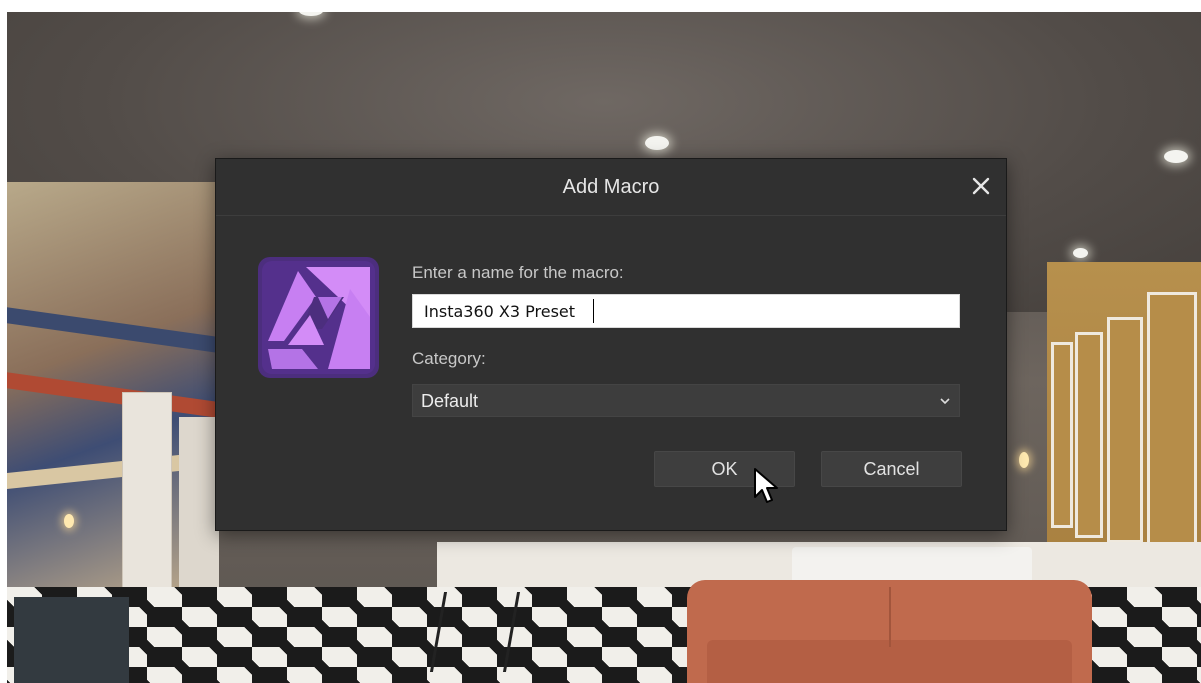  I want to click on sofa-divider, so click(890, 617).